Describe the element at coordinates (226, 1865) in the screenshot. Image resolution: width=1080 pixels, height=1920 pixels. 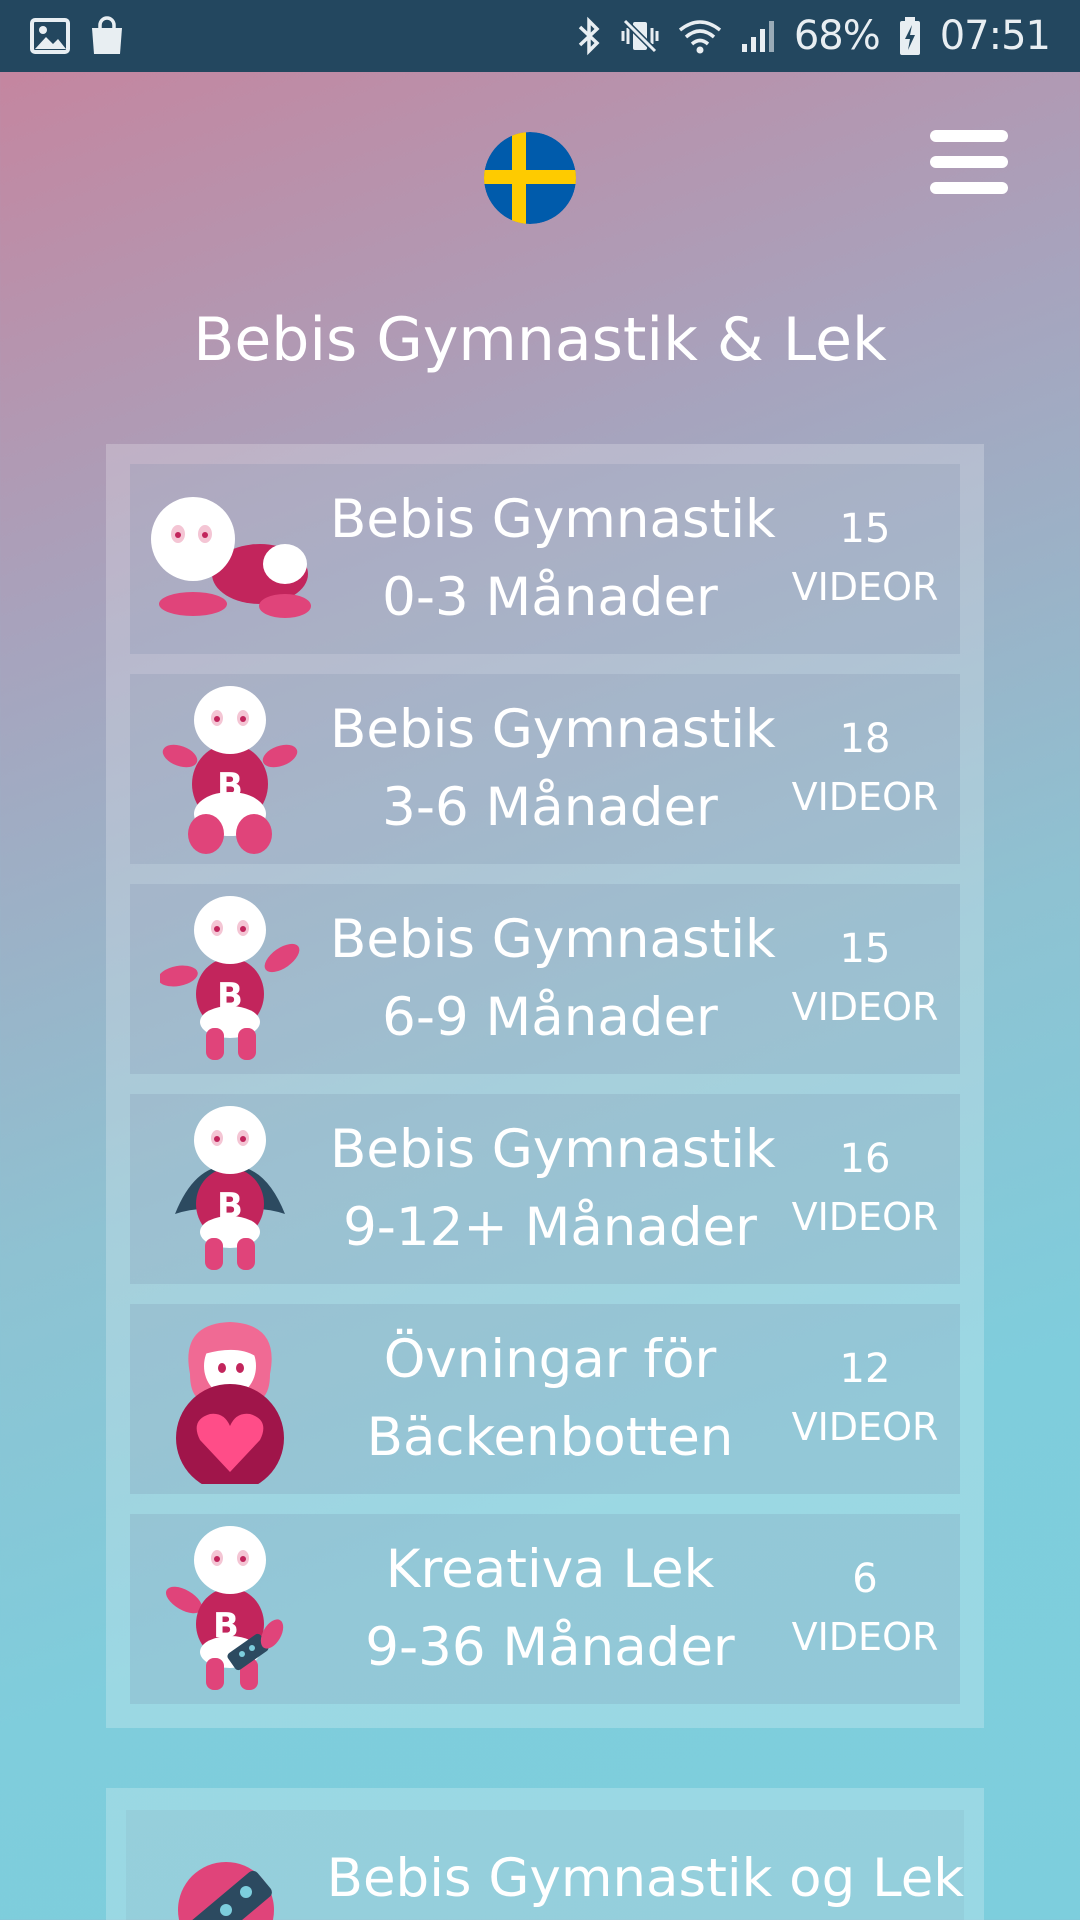
I see `ball-icon` at that location.